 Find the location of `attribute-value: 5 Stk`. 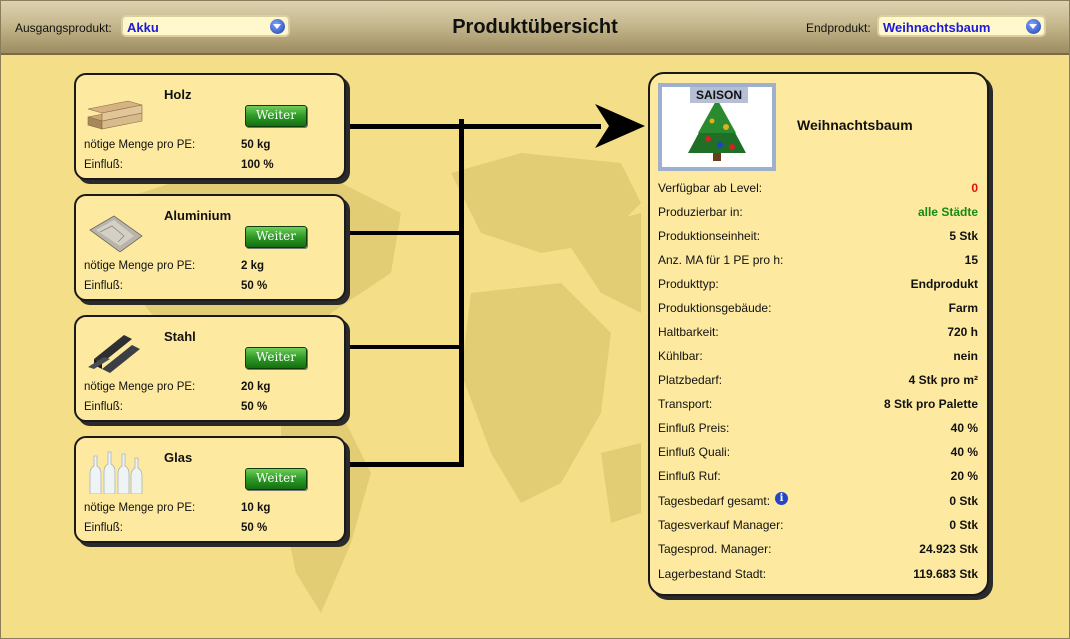

attribute-value: 5 Stk is located at coordinates (963, 236).